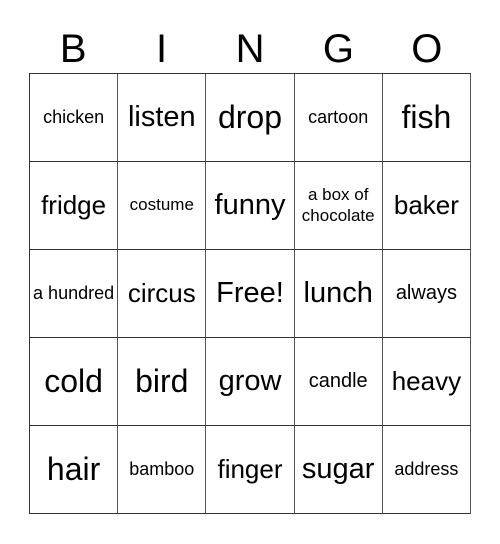 This screenshot has width=500, height=544. I want to click on bingo-cell-text: cartoon, so click(338, 117).